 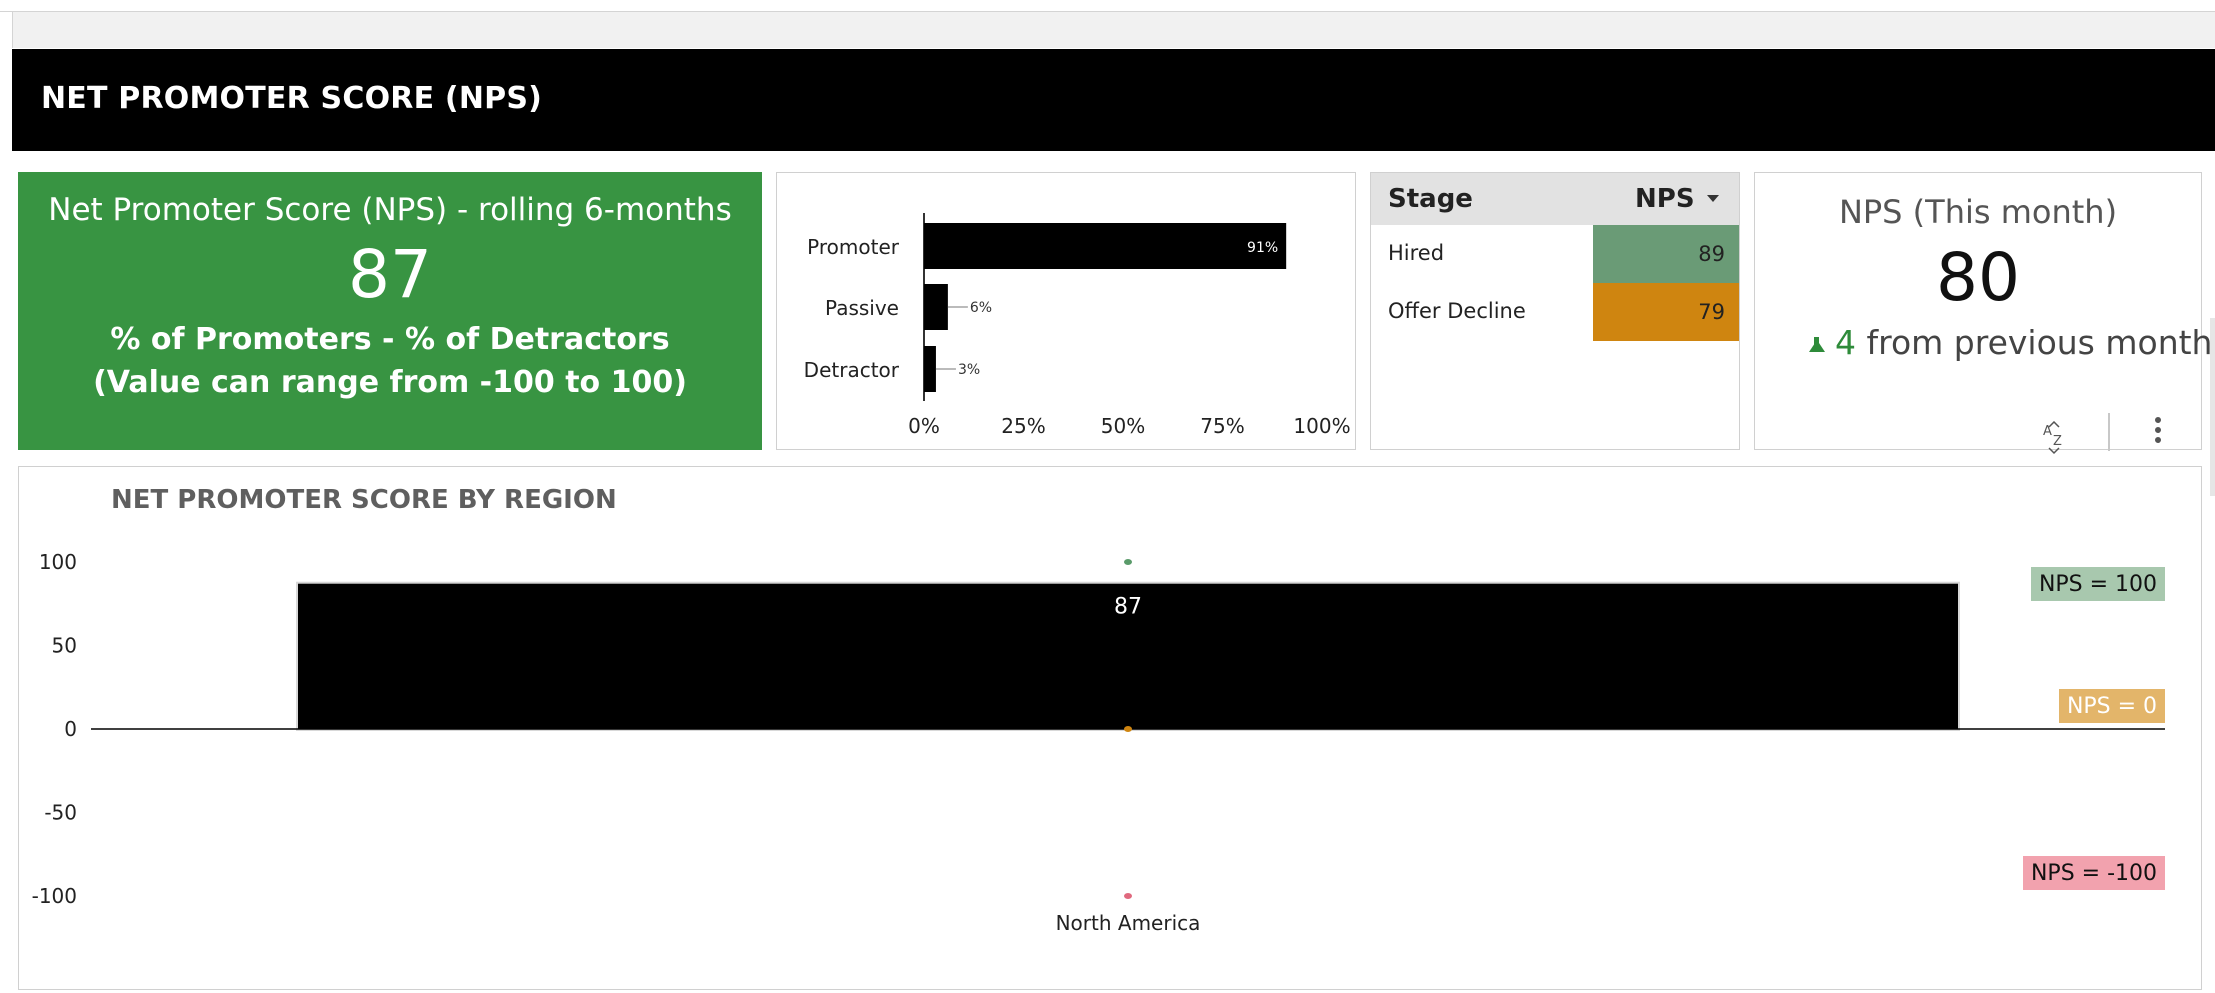 What do you see at coordinates (1128, 923) in the screenshot?
I see `x-category-label: North America` at bounding box center [1128, 923].